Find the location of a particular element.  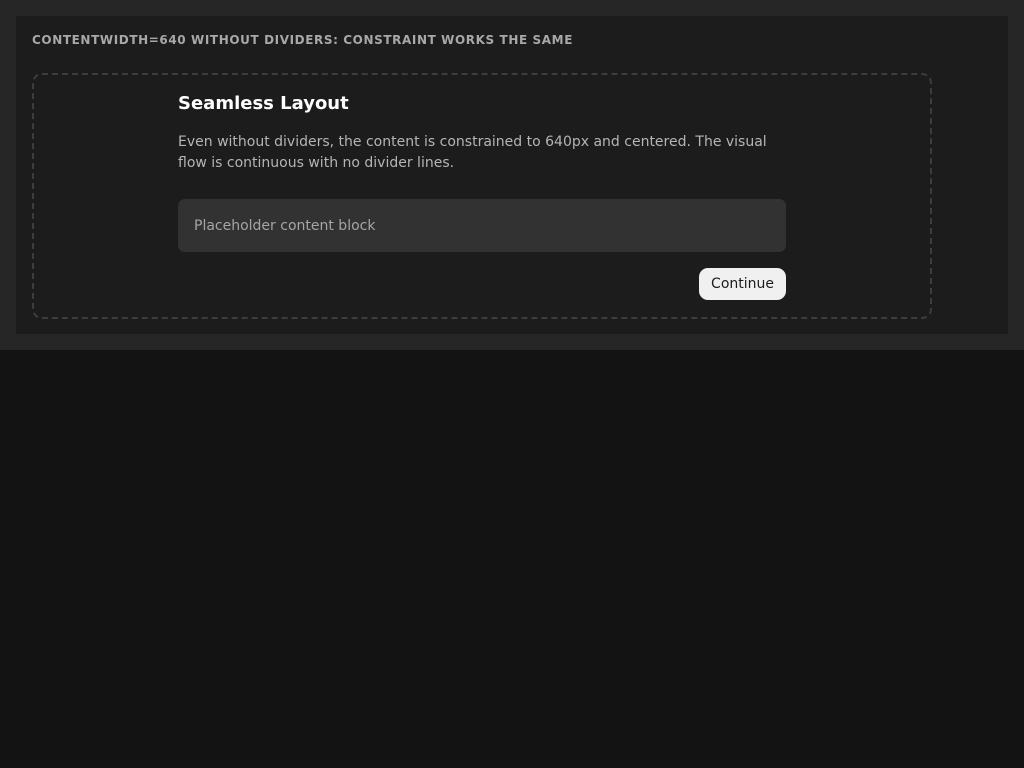

placeholder-content-block: Placeholder content block is located at coordinates (482, 225).